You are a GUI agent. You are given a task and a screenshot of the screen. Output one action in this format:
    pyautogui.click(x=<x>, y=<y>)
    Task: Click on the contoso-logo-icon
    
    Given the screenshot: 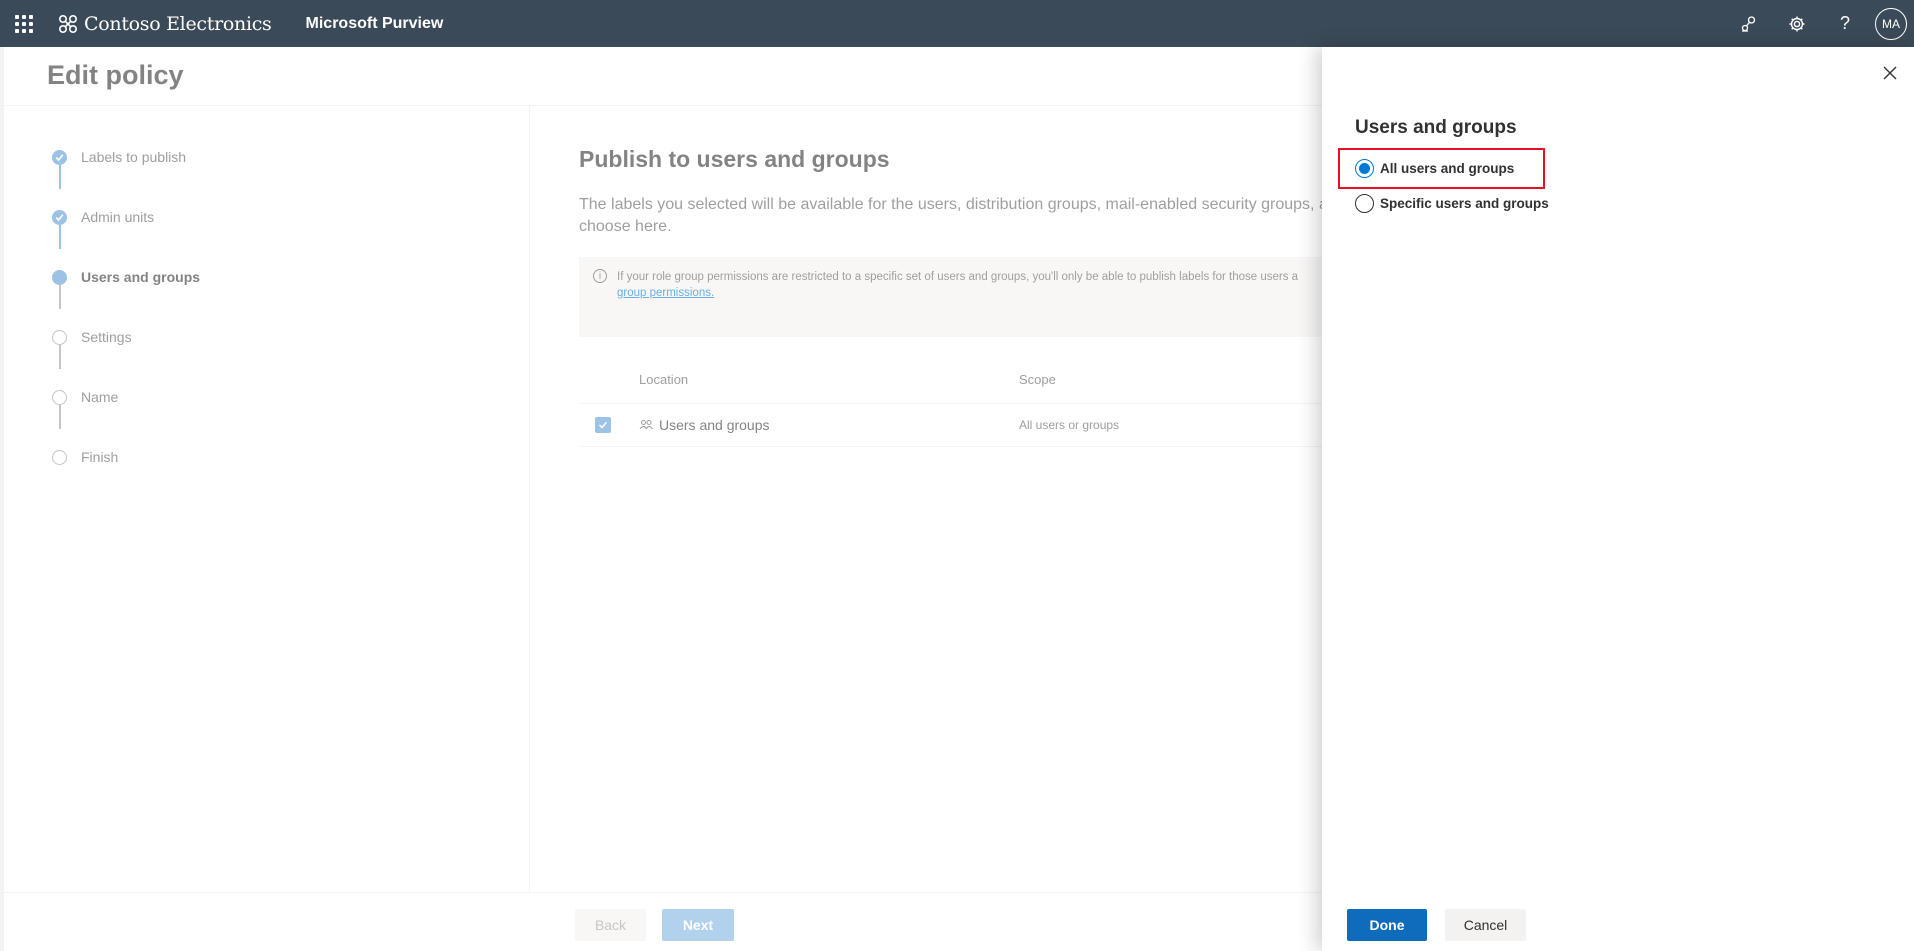 What is the action you would take?
    pyautogui.click(x=68, y=23)
    